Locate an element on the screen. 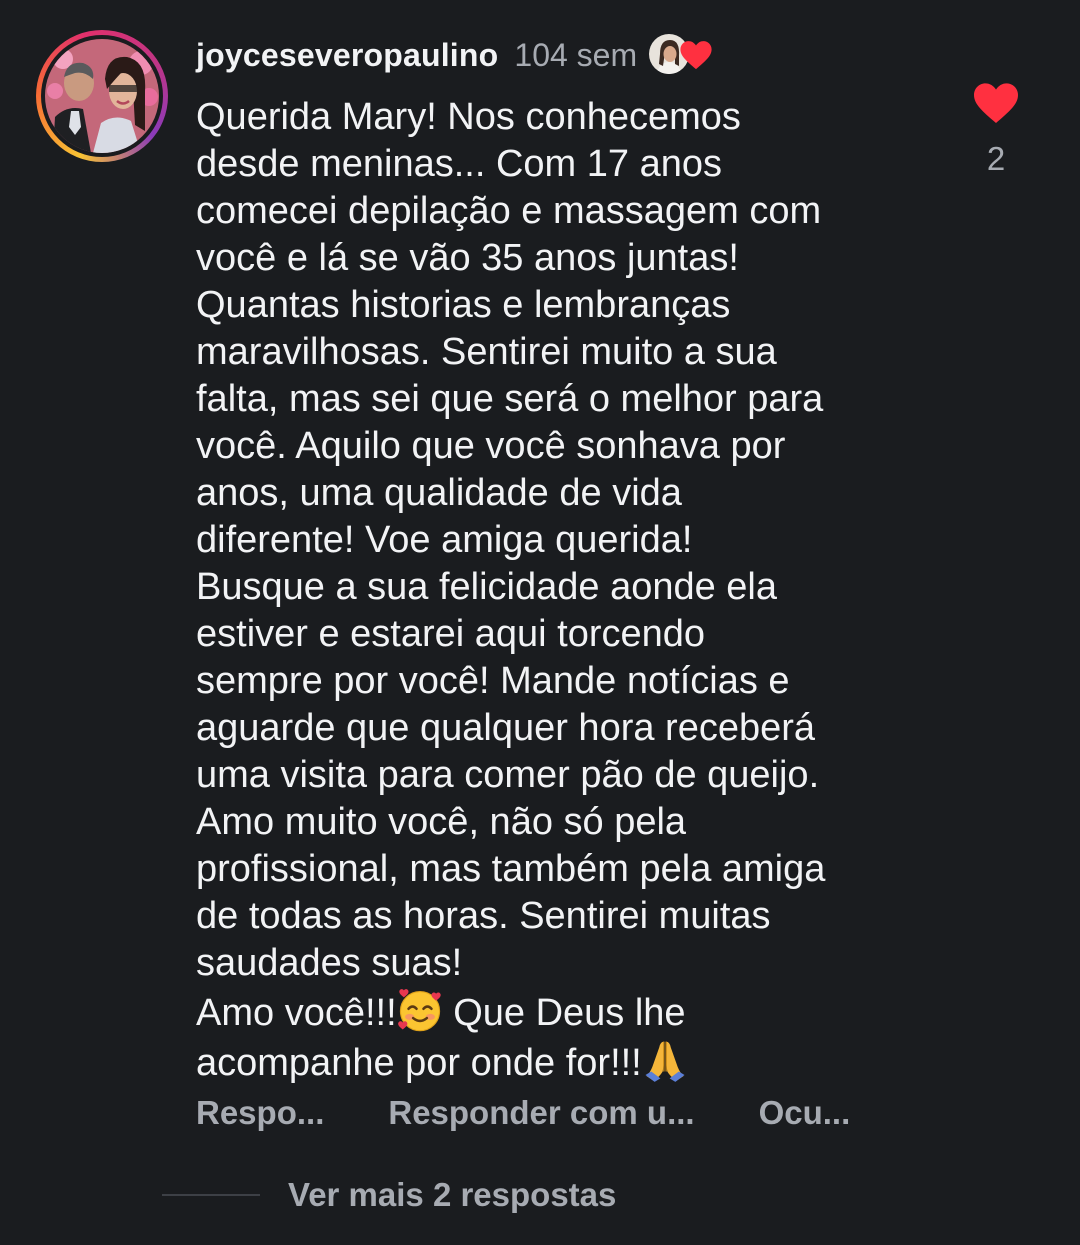 This screenshot has height=1245, width=1080. comment-line: Querida Mary! Nos conhecemos is located at coordinates (468, 117).